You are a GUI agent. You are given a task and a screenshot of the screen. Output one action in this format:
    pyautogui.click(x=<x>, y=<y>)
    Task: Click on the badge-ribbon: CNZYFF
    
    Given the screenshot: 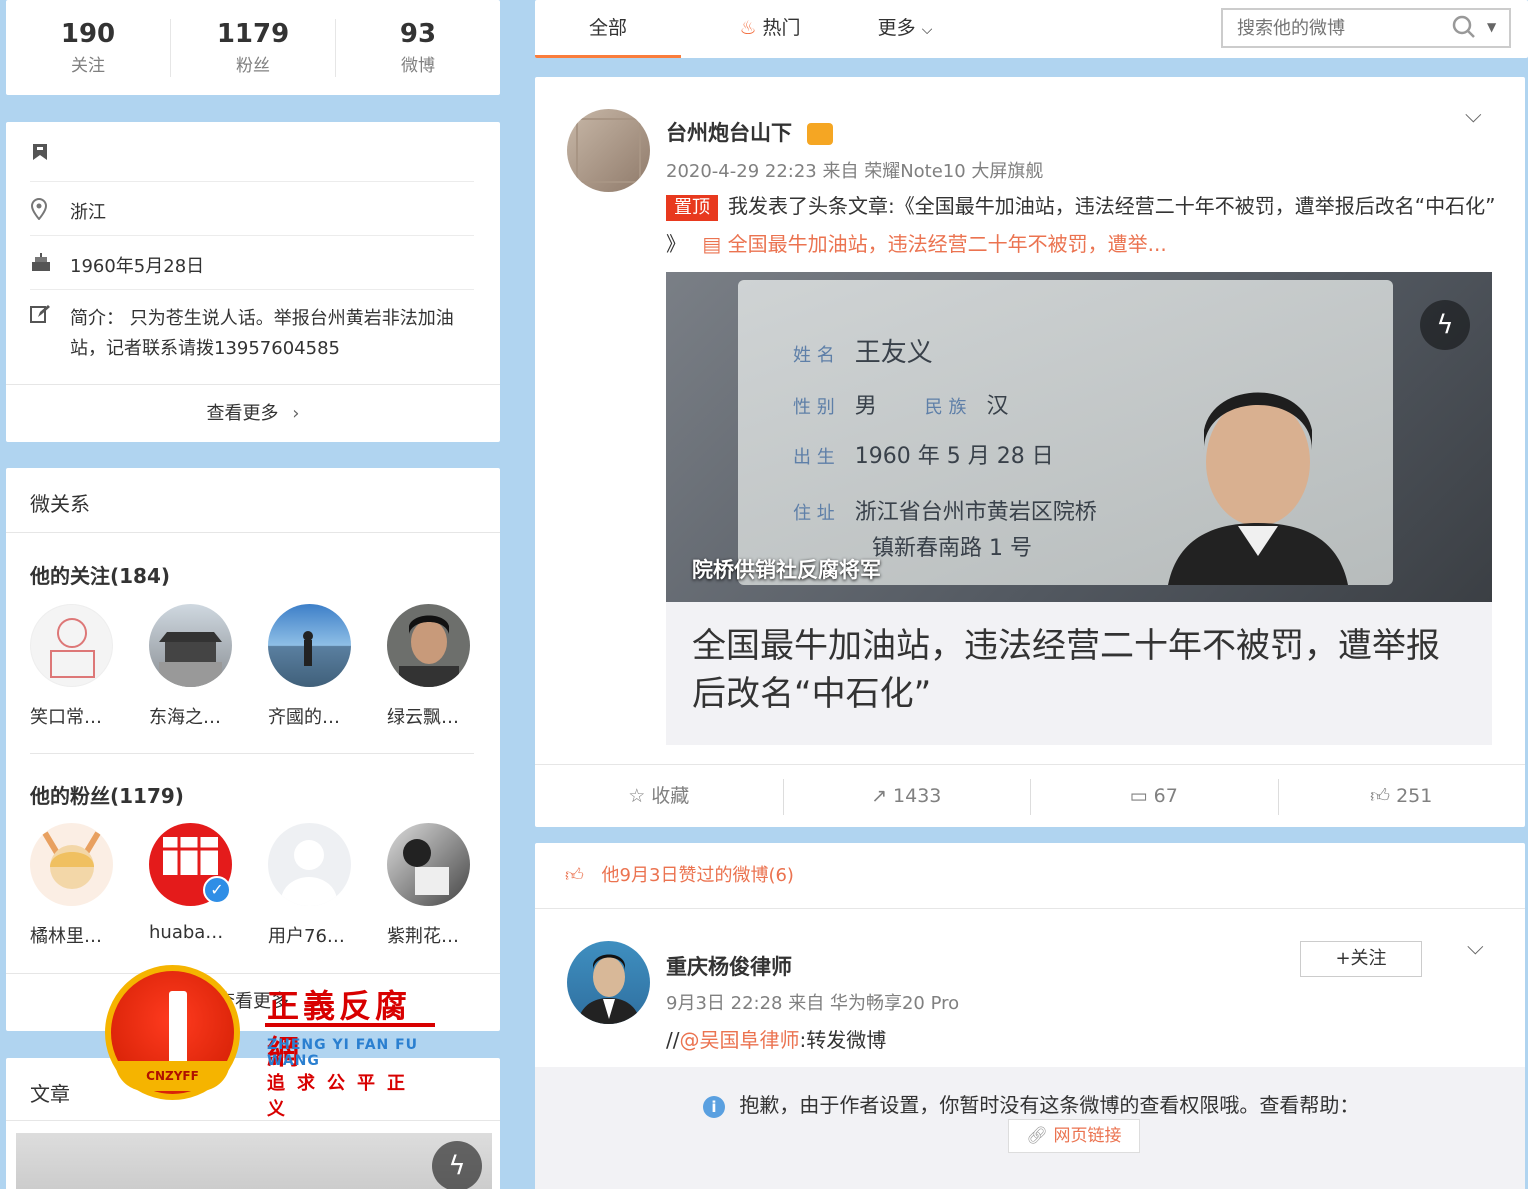 What is the action you would take?
    pyautogui.click(x=172, y=1076)
    